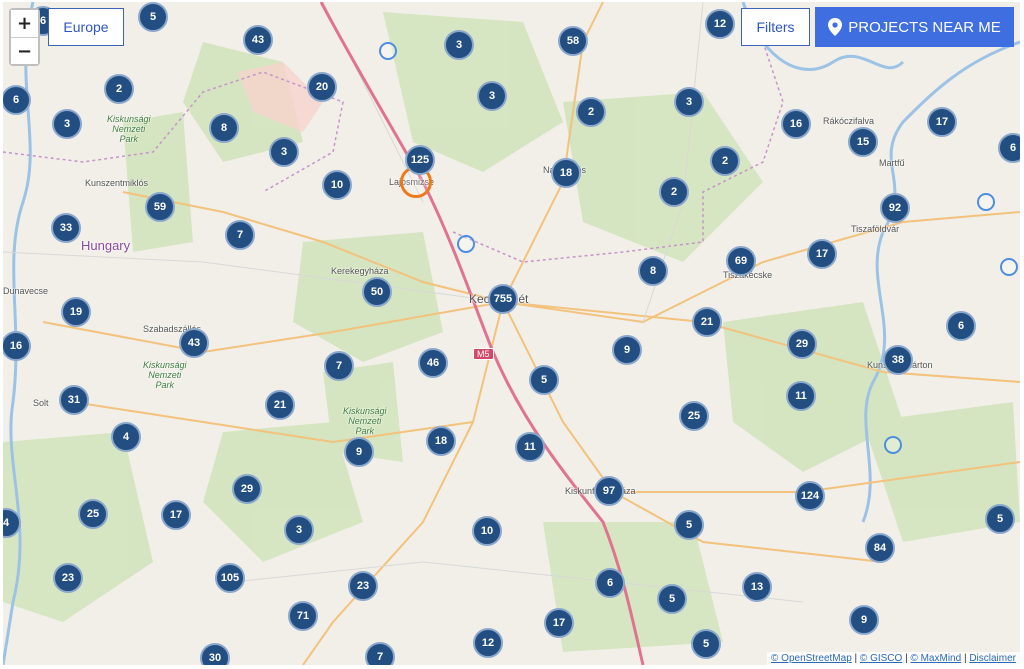 This screenshot has width=1024, height=669. Describe the element at coordinates (757, 587) in the screenshot. I see `cluster-marker: 13` at that location.